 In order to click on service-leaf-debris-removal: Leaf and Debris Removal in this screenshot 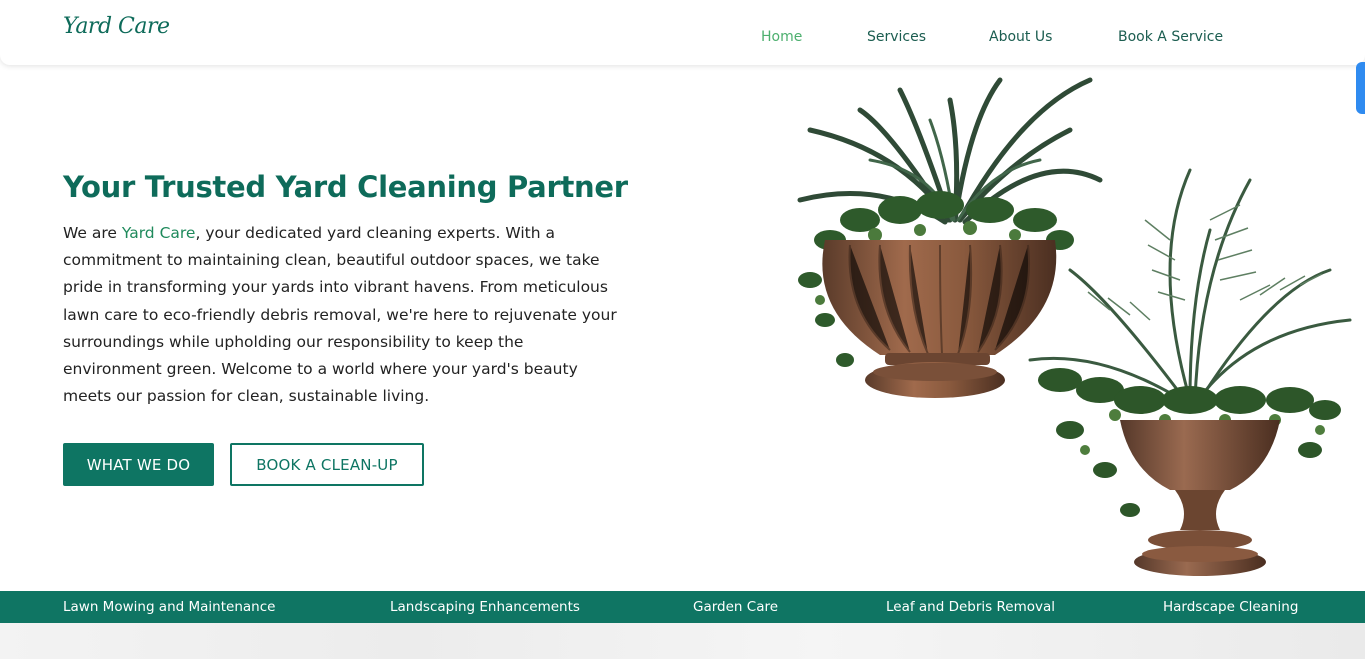, I will do `click(970, 607)`.